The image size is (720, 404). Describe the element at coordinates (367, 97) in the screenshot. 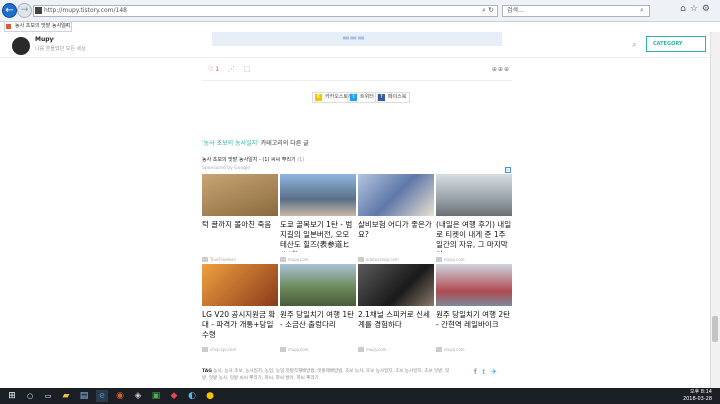

I see `sns-label: 트위터` at that location.